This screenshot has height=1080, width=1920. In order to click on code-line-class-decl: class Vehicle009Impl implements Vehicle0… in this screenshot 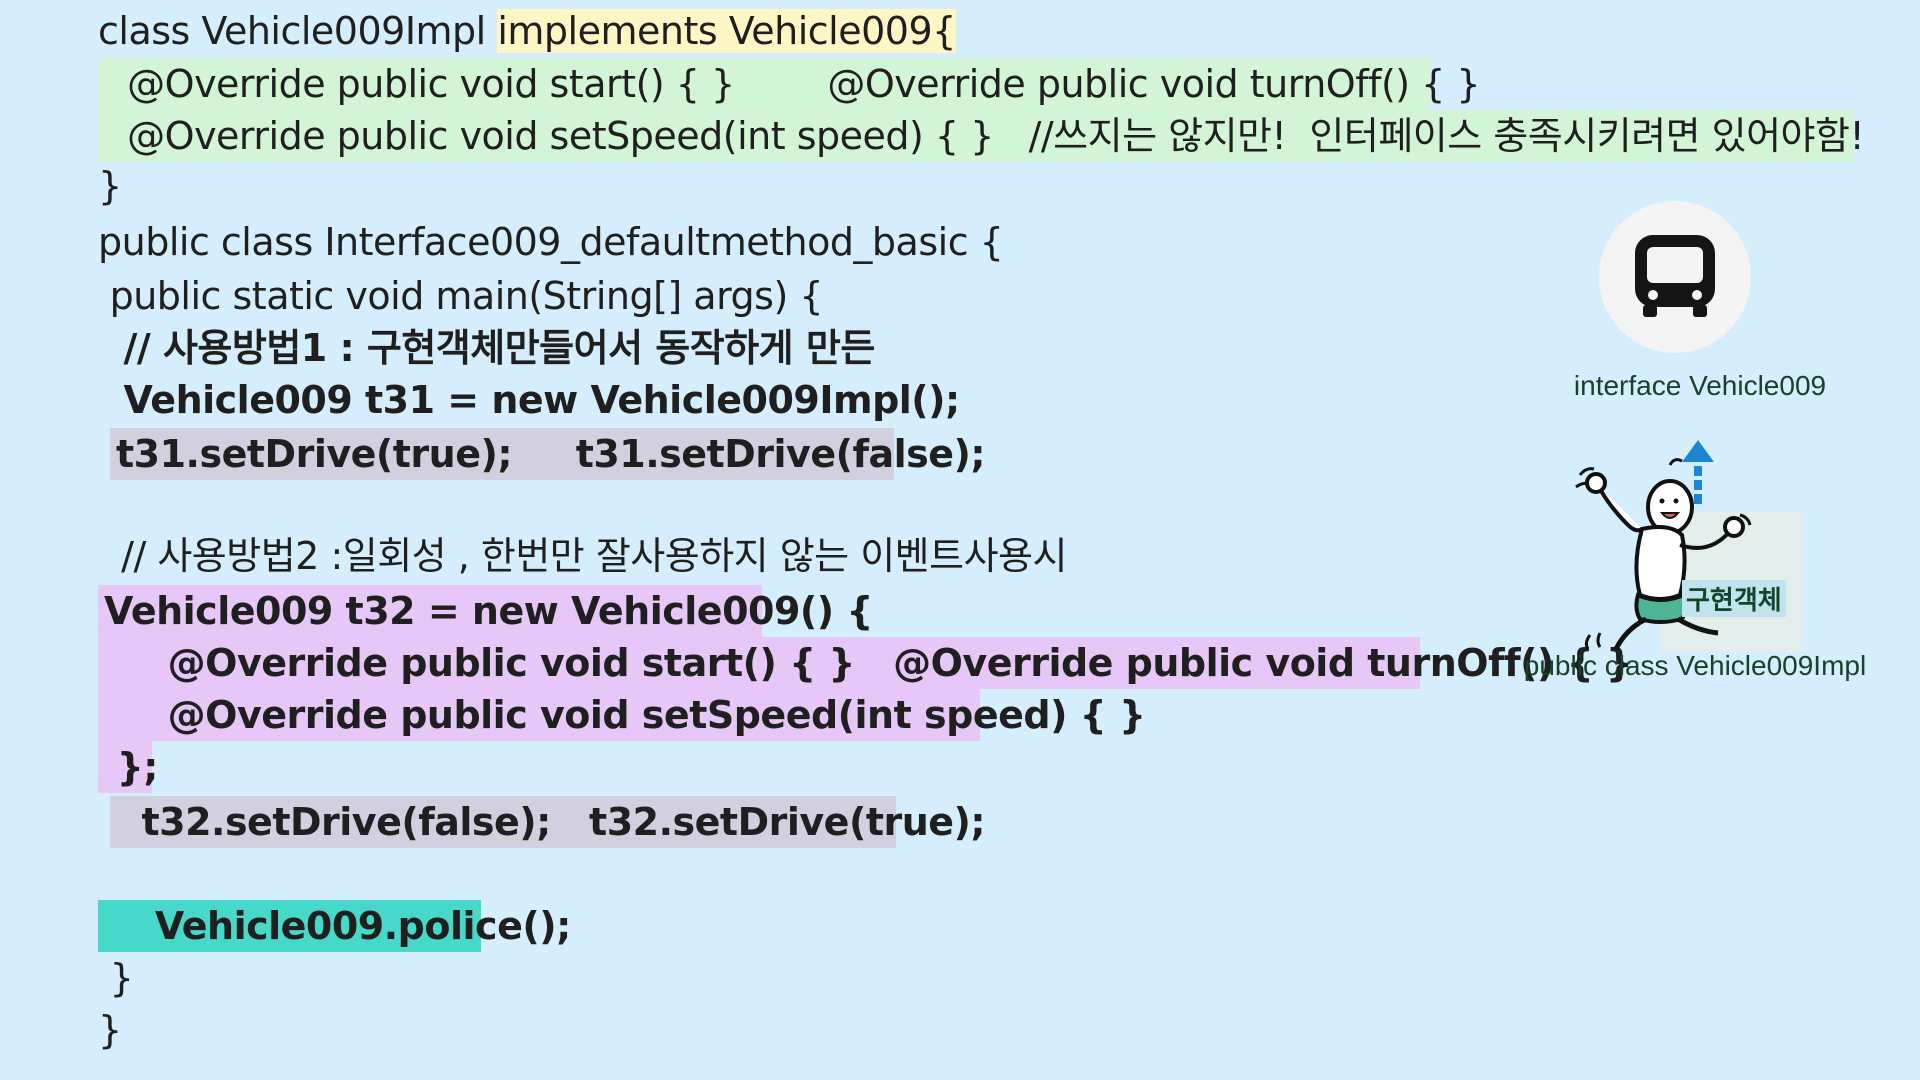, I will do `click(527, 31)`.